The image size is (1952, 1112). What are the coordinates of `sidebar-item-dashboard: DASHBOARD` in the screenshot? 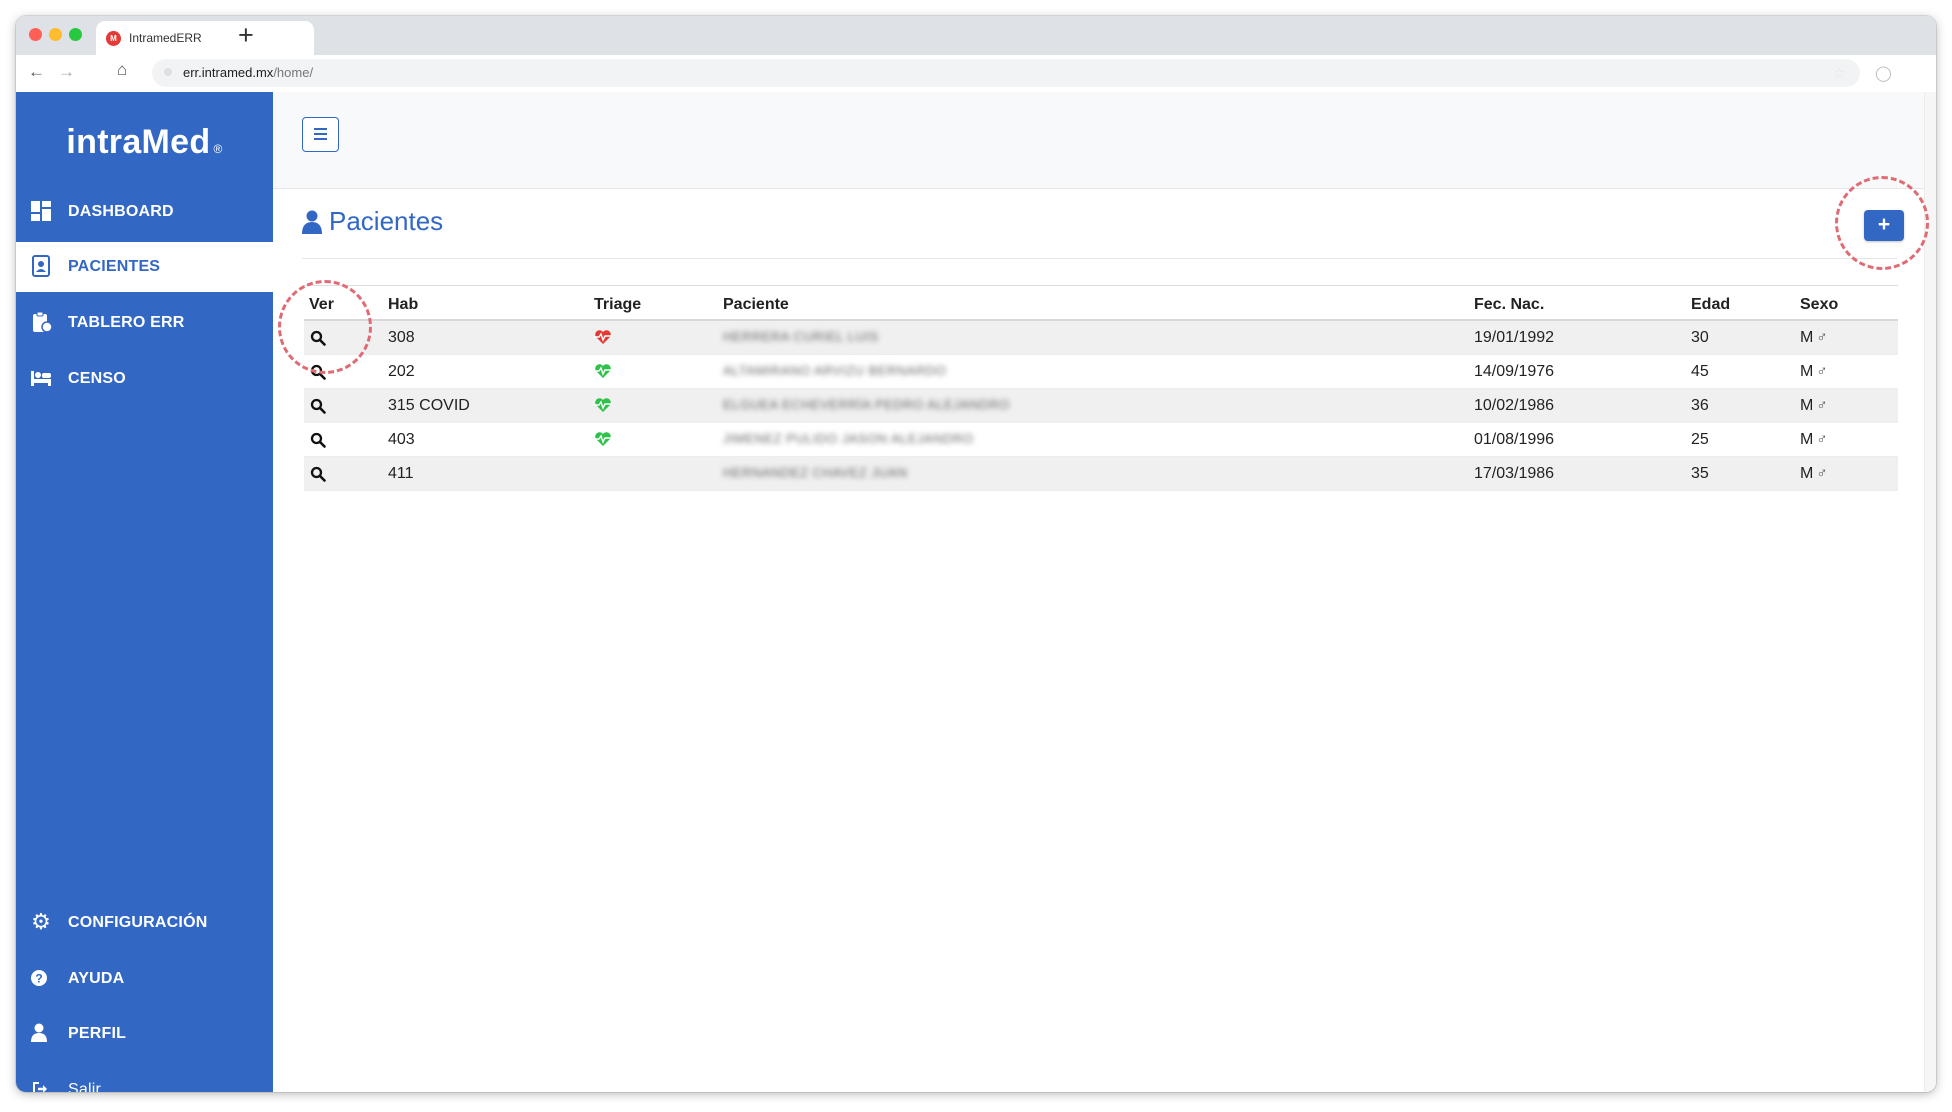 It's located at (144, 212).